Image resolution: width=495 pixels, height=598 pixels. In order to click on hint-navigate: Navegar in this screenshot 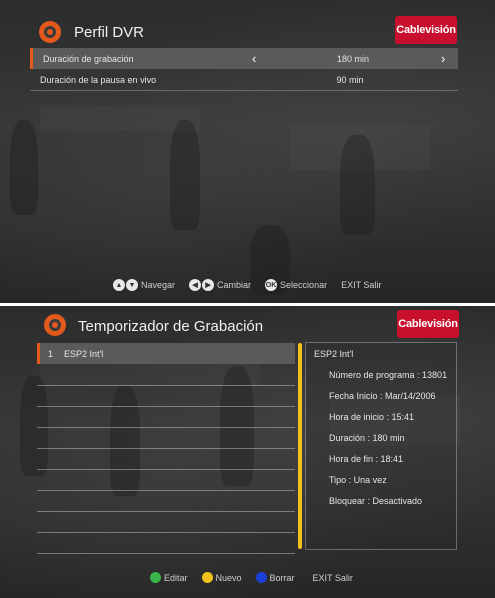, I will do `click(158, 285)`.